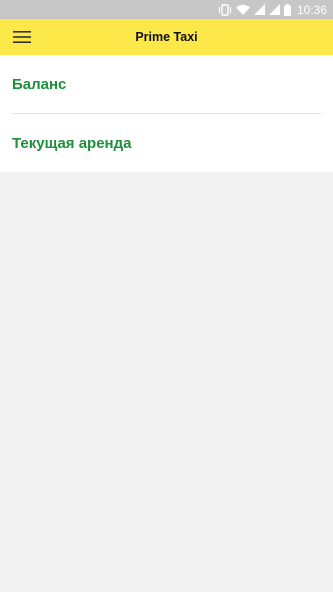 This screenshot has width=333, height=592. What do you see at coordinates (166, 143) in the screenshot?
I see `menu-item-current-rental: Текущая аренда` at bounding box center [166, 143].